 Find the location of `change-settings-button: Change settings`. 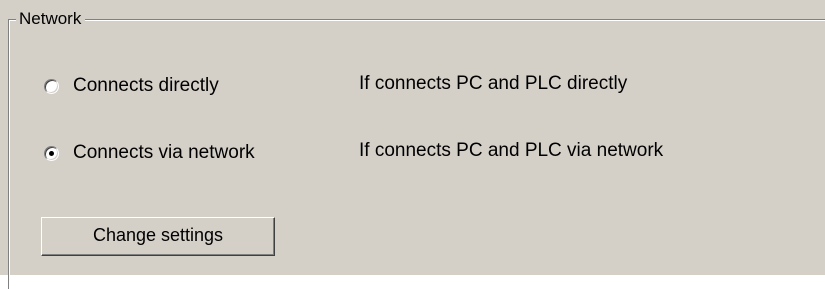

change-settings-button: Change settings is located at coordinates (158, 236).